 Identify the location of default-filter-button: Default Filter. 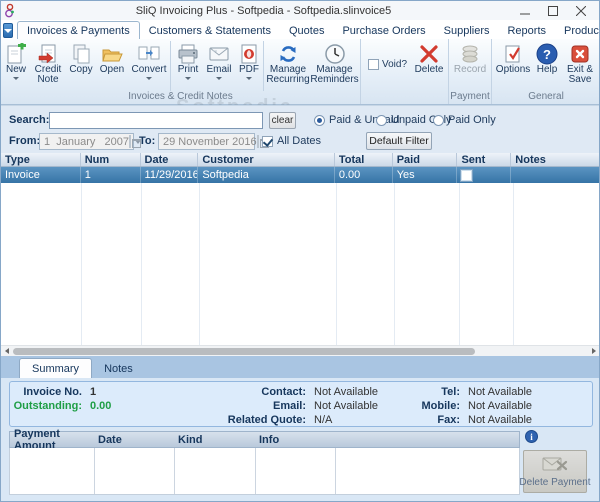
(399, 141).